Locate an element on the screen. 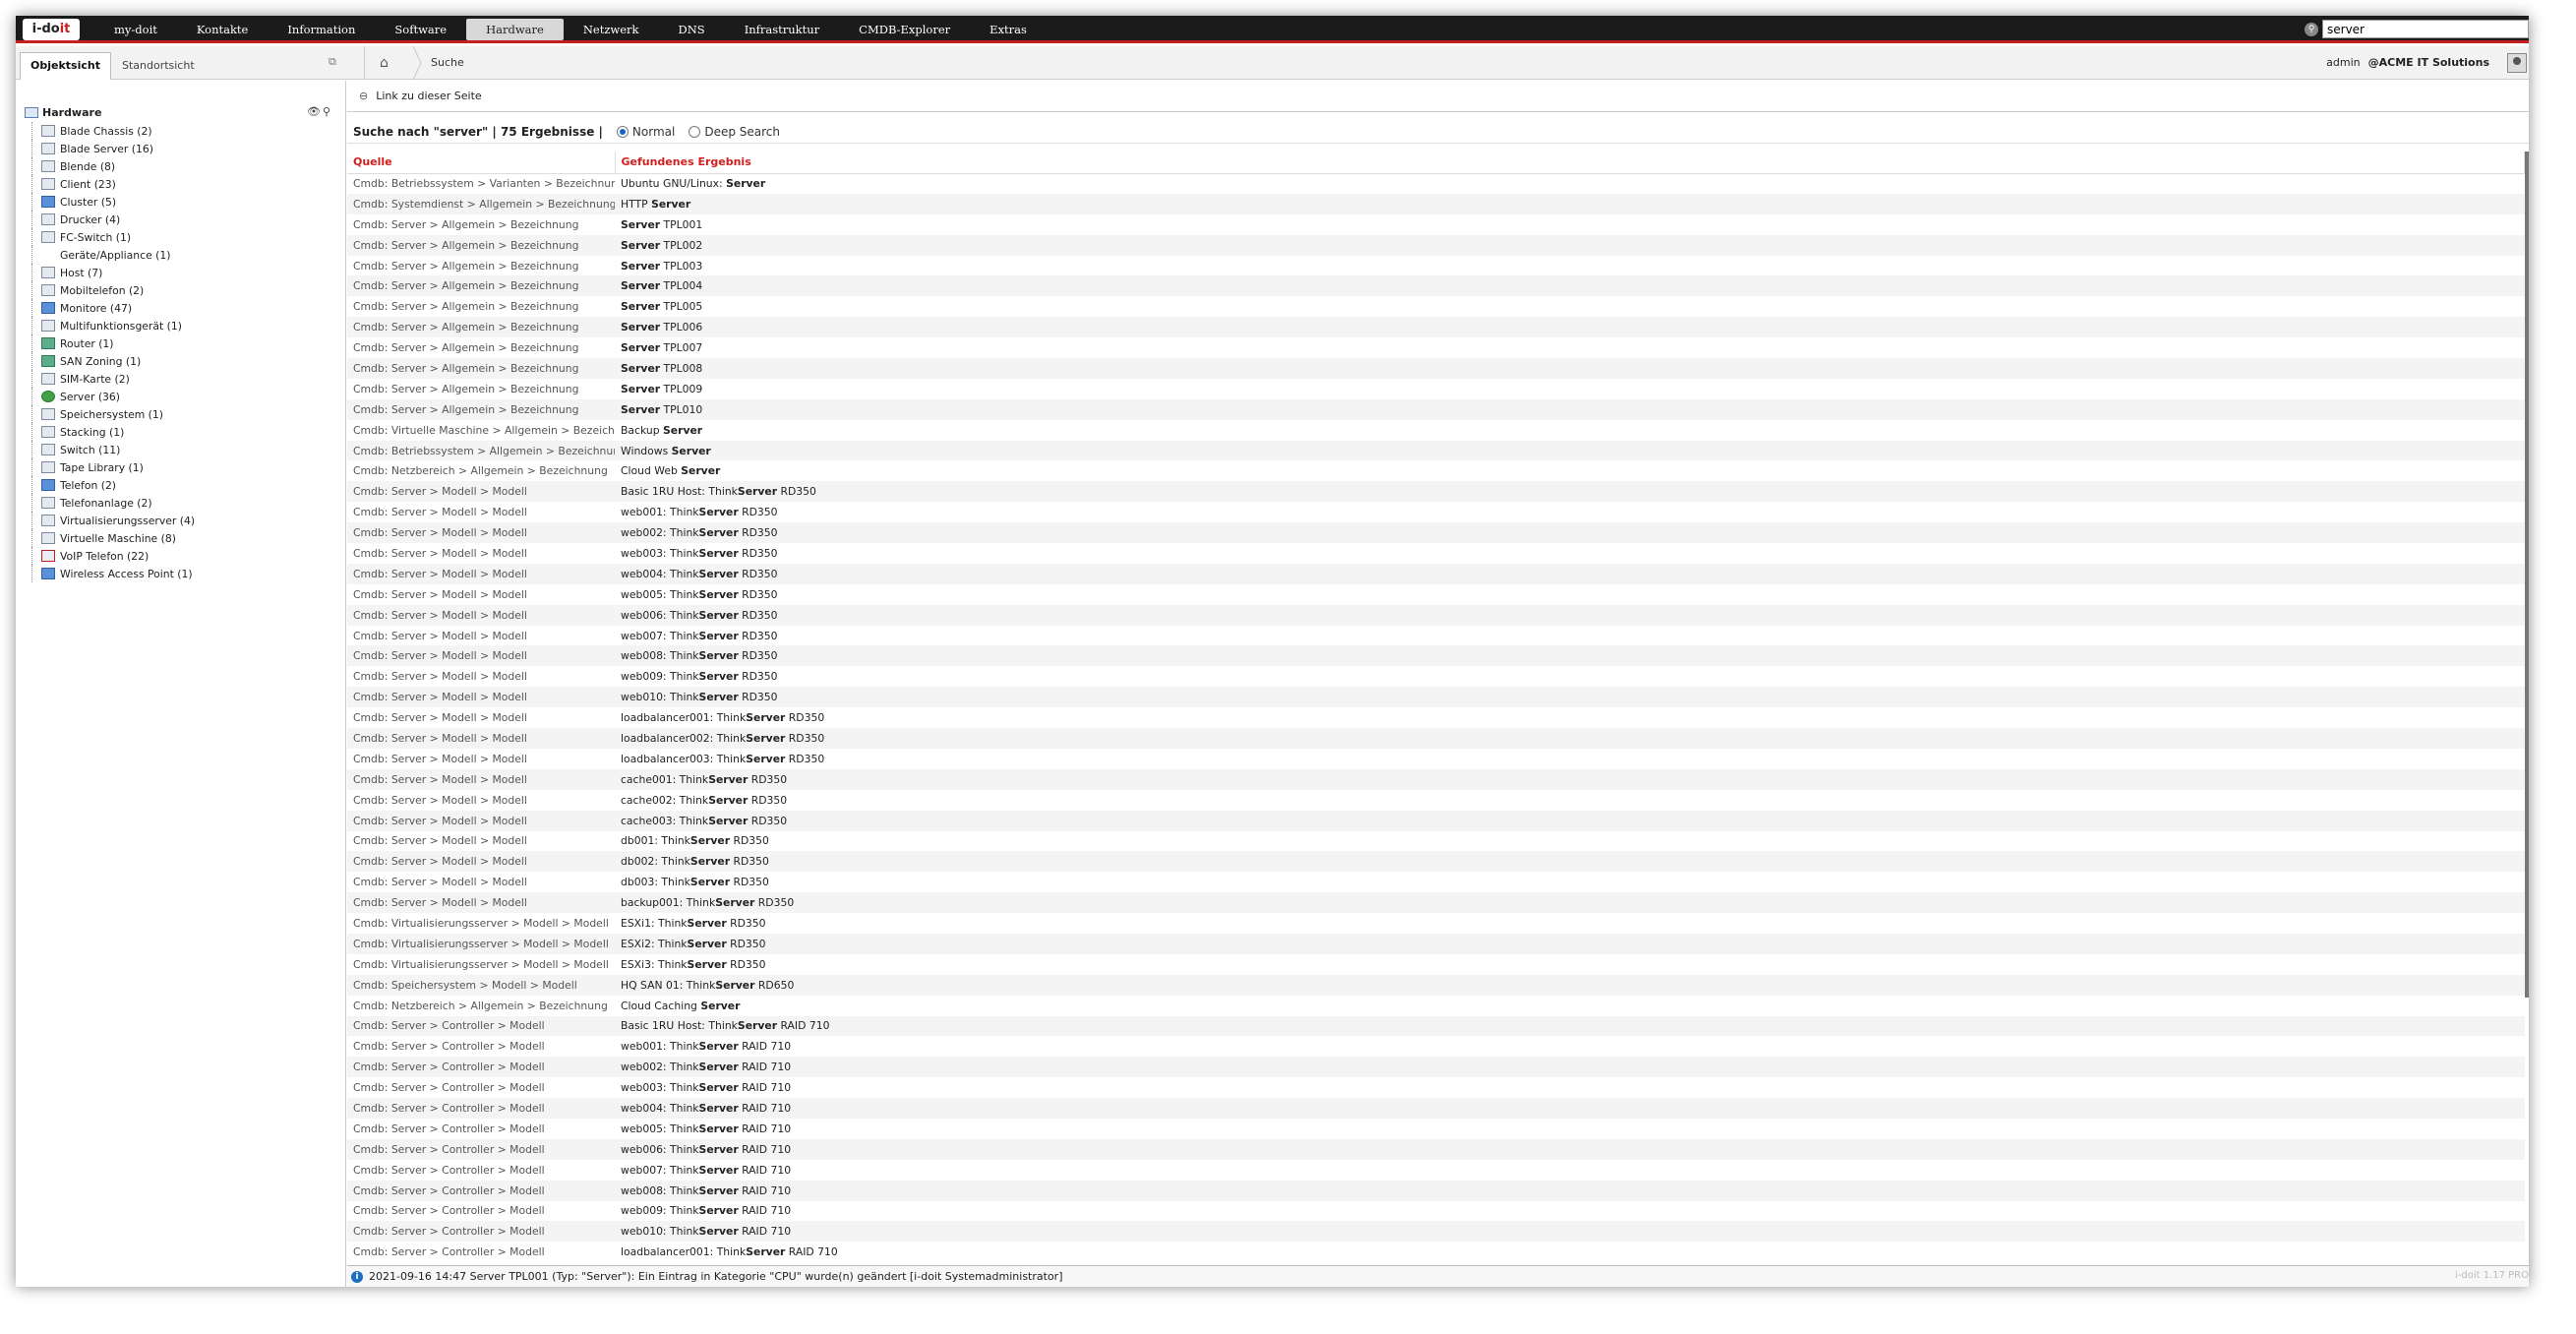 The height and width of the screenshot is (1334, 2576). nav-cmdb-explorer: CMDB-Explorer is located at coordinates (904, 30).